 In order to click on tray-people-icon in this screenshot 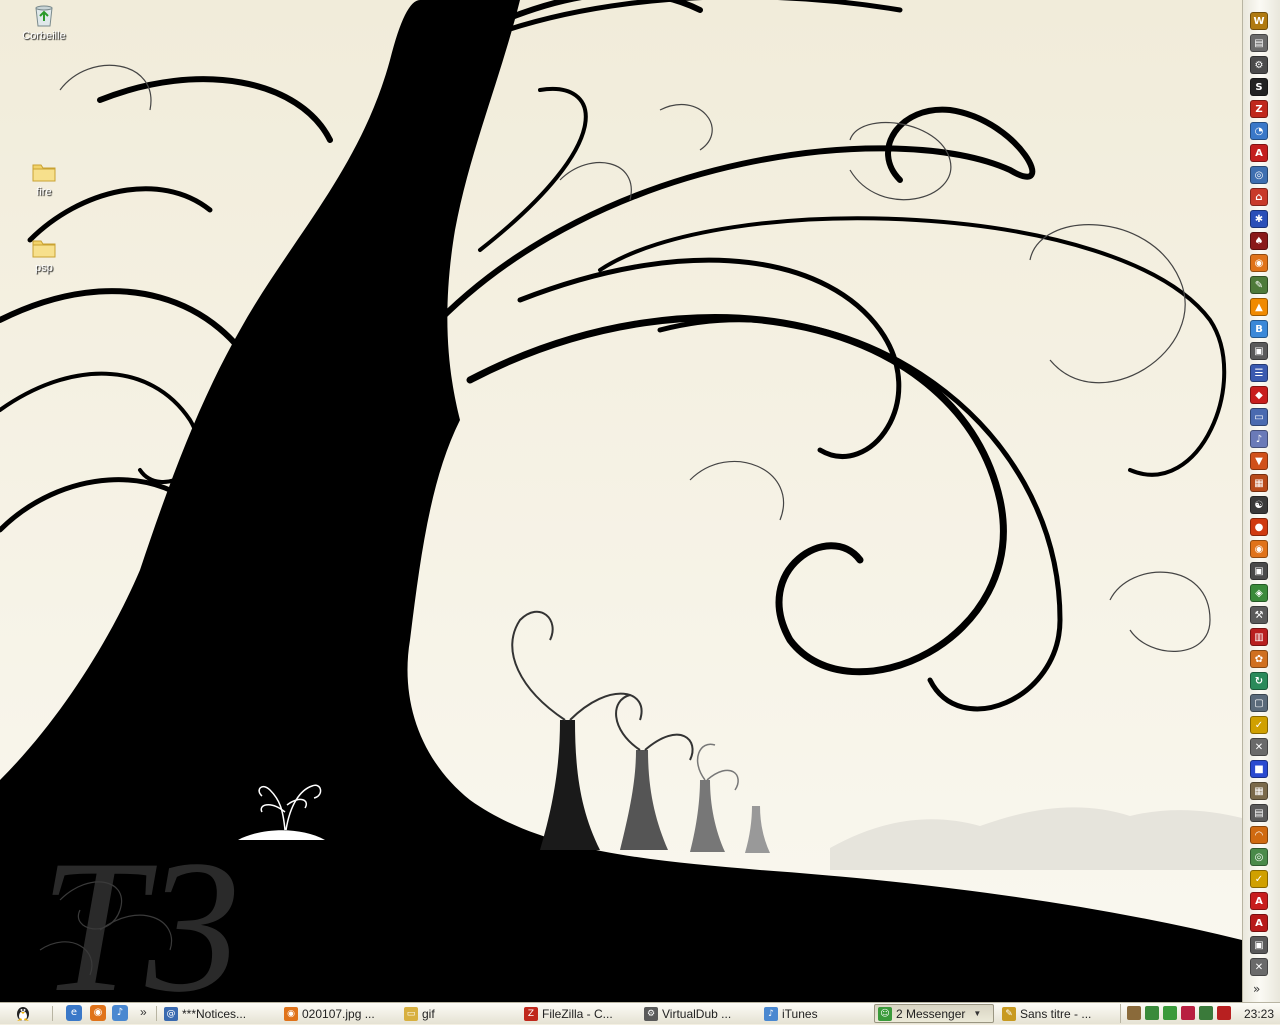, I will do `click(1170, 1013)`.